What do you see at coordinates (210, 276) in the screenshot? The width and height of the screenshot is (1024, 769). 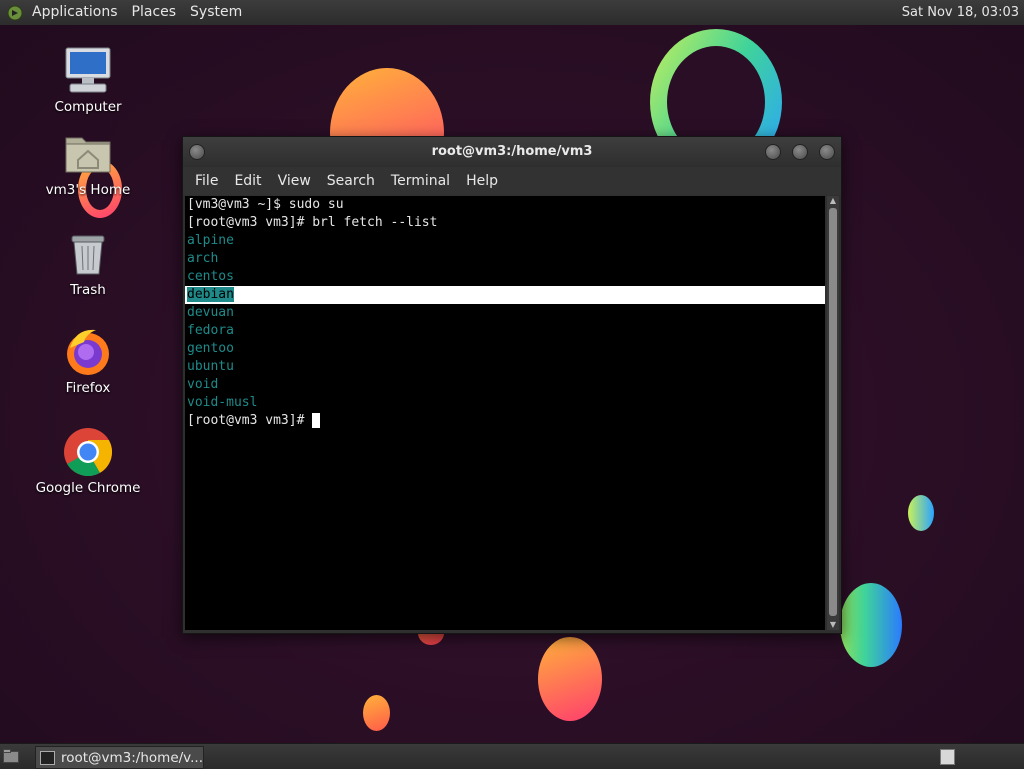 I see `terminal-line: centos` at bounding box center [210, 276].